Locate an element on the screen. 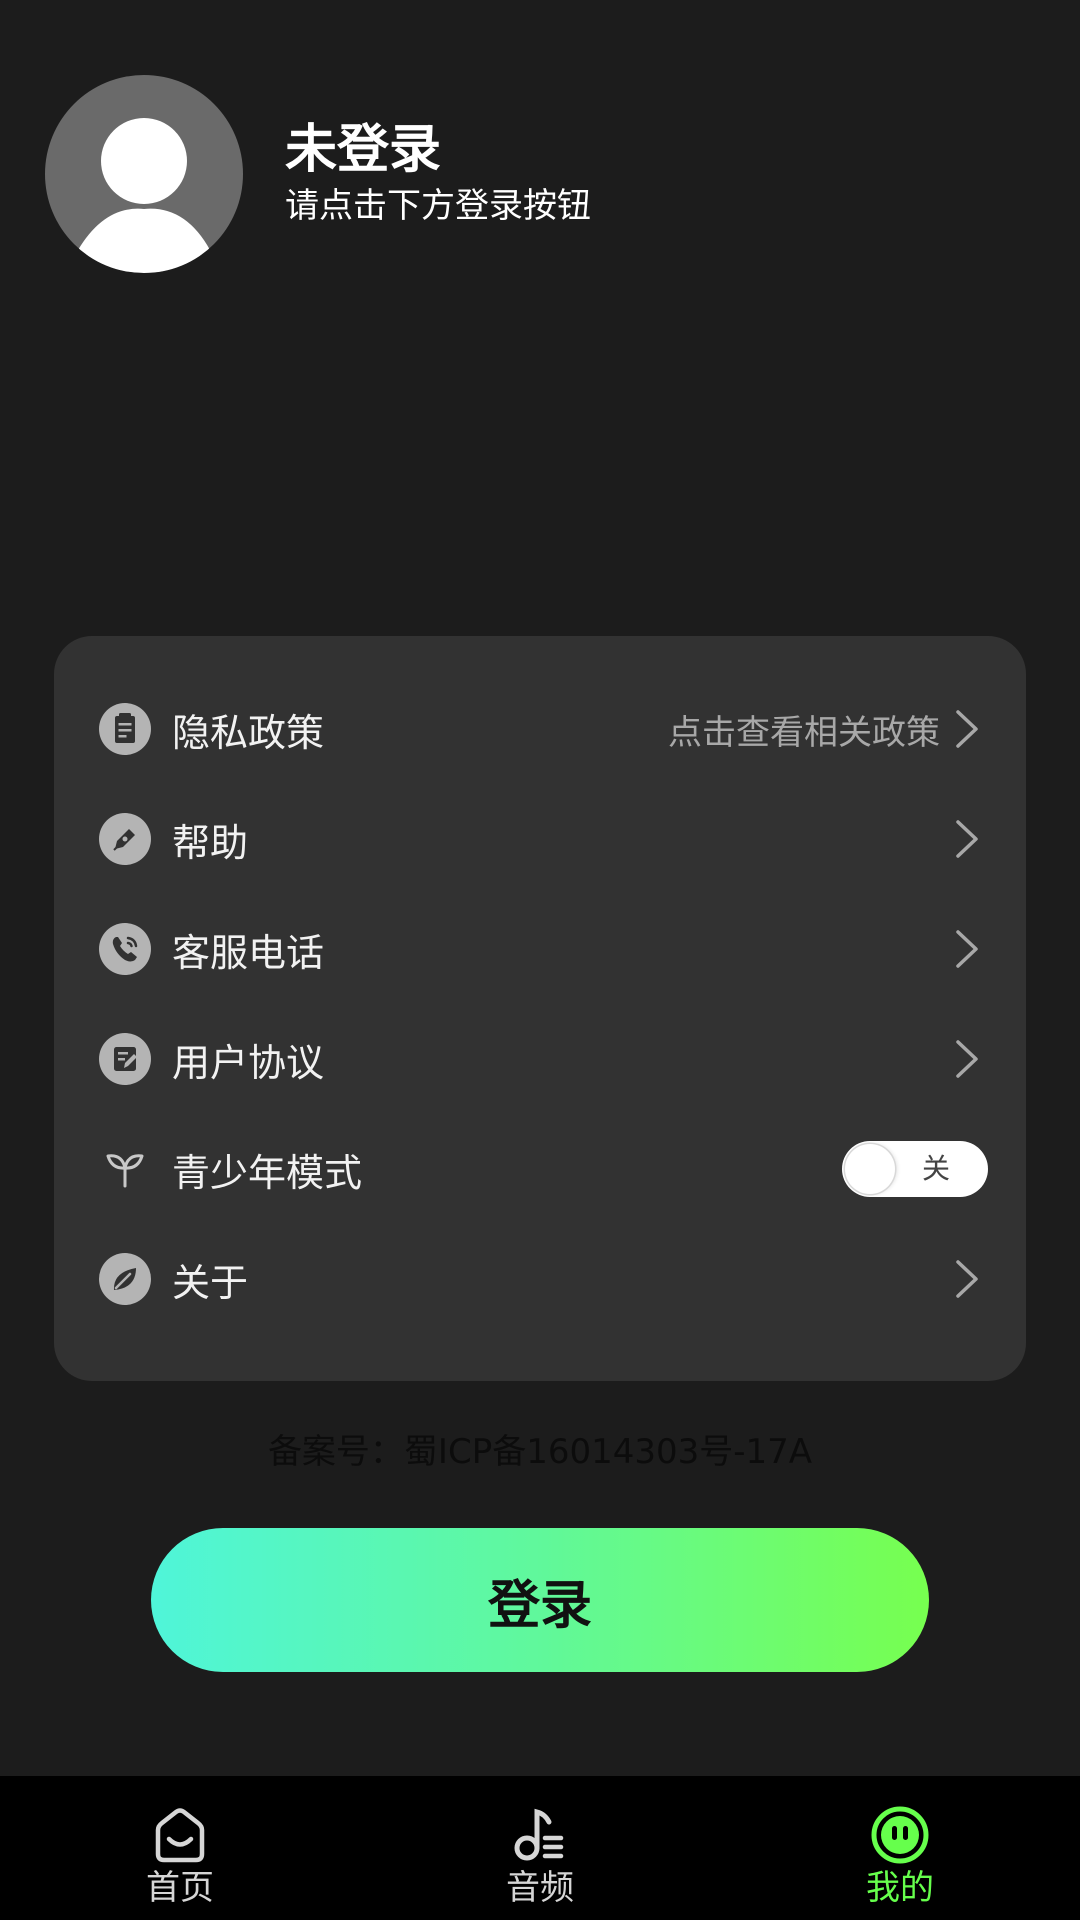 The width and height of the screenshot is (1080, 1920). music-note-icon is located at coordinates (539, 1834).